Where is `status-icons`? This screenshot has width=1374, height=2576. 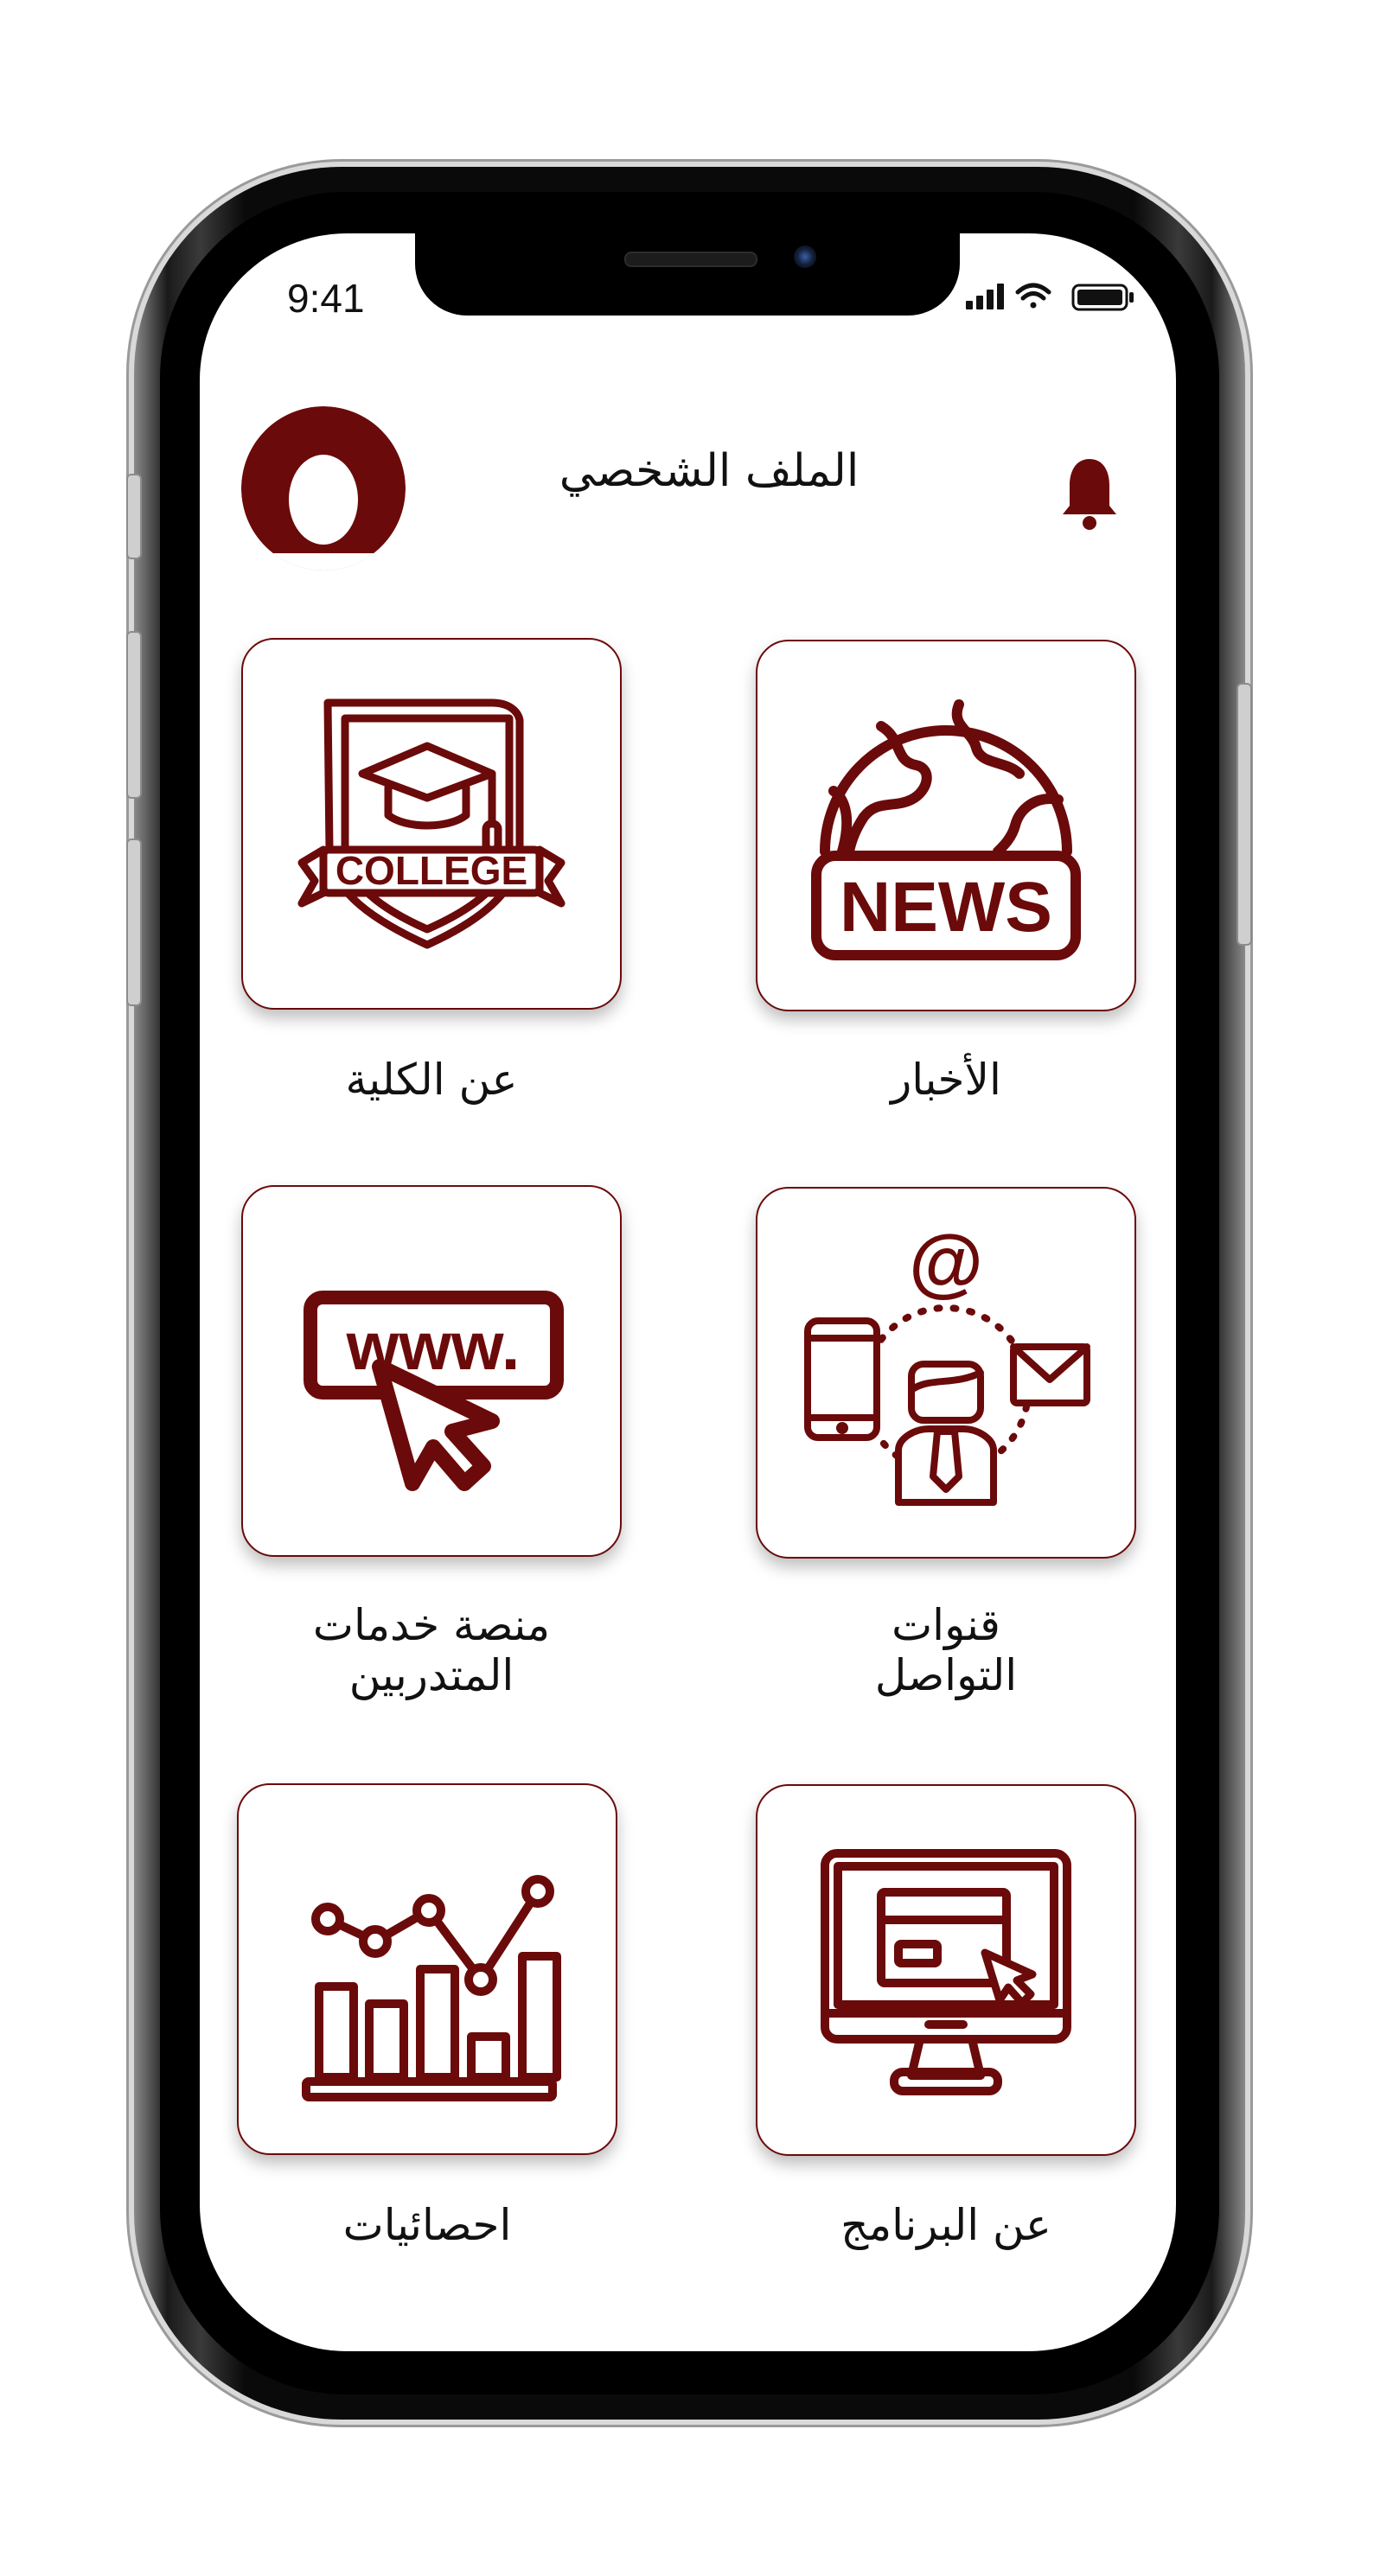
status-icons is located at coordinates (1050, 297).